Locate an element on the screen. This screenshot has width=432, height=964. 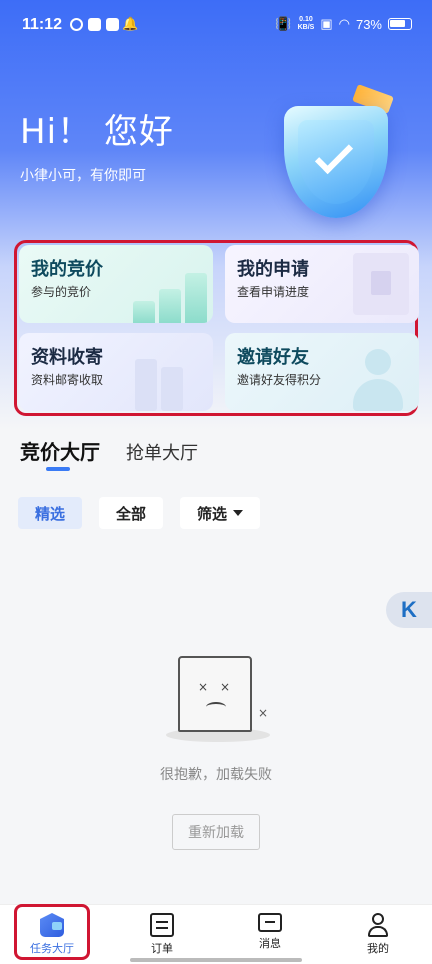
card-title: 邀请好友 is located at coordinates (273, 357).